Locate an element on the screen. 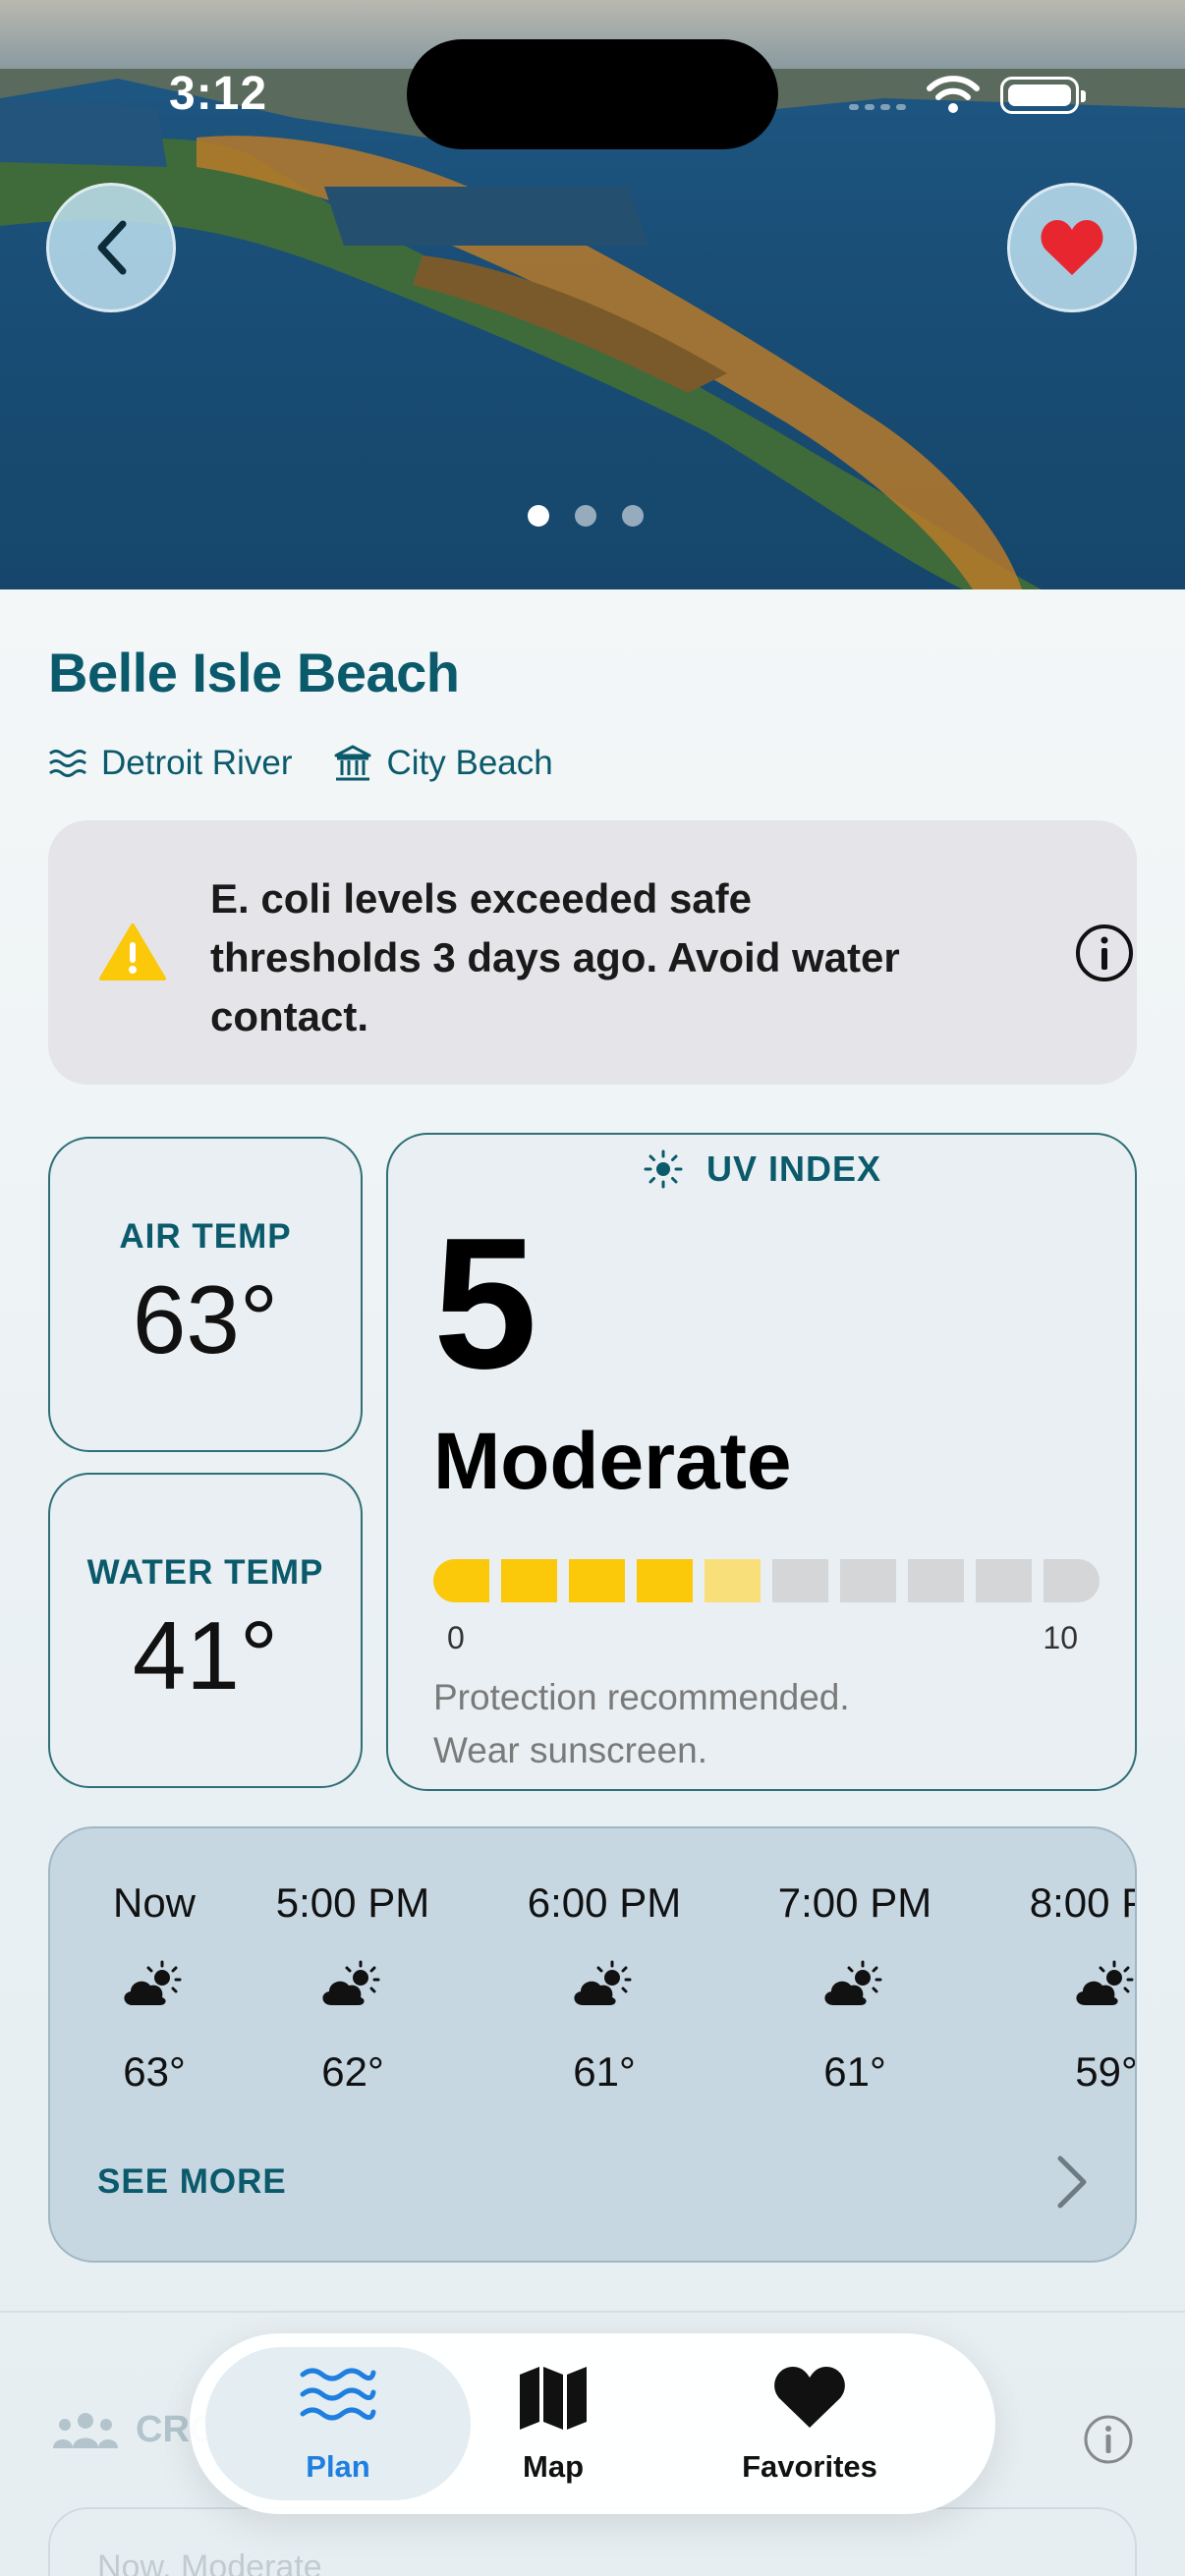  back-button is located at coordinates (111, 247).